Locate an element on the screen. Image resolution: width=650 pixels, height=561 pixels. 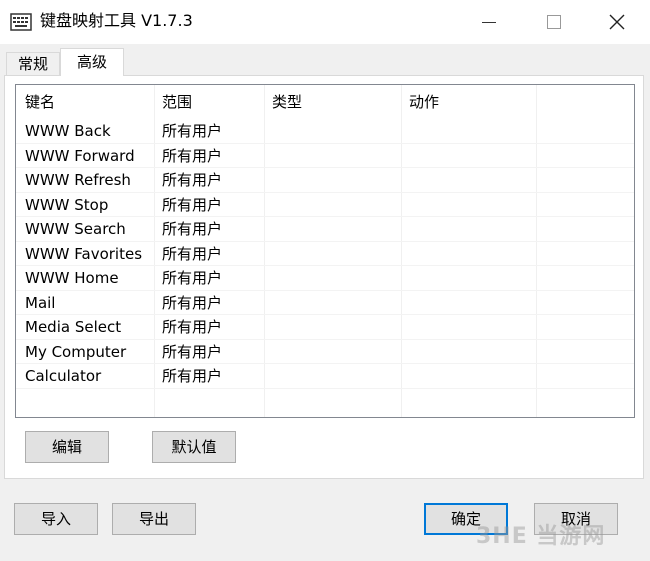
close-icon is located at coordinates (617, 22).